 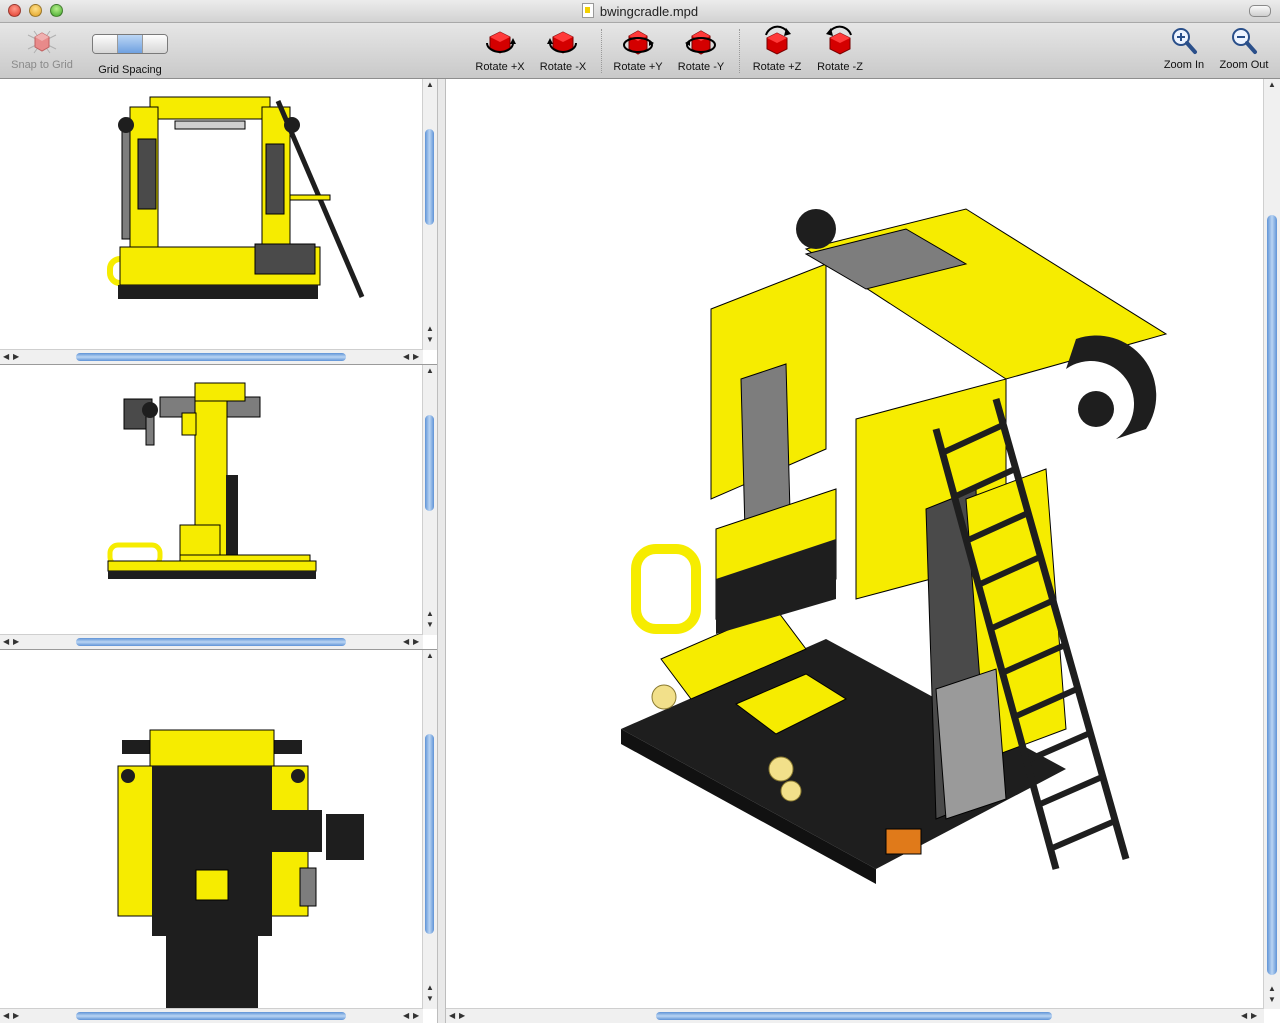 What do you see at coordinates (1184, 41) in the screenshot?
I see `magnifier-plus-icon` at bounding box center [1184, 41].